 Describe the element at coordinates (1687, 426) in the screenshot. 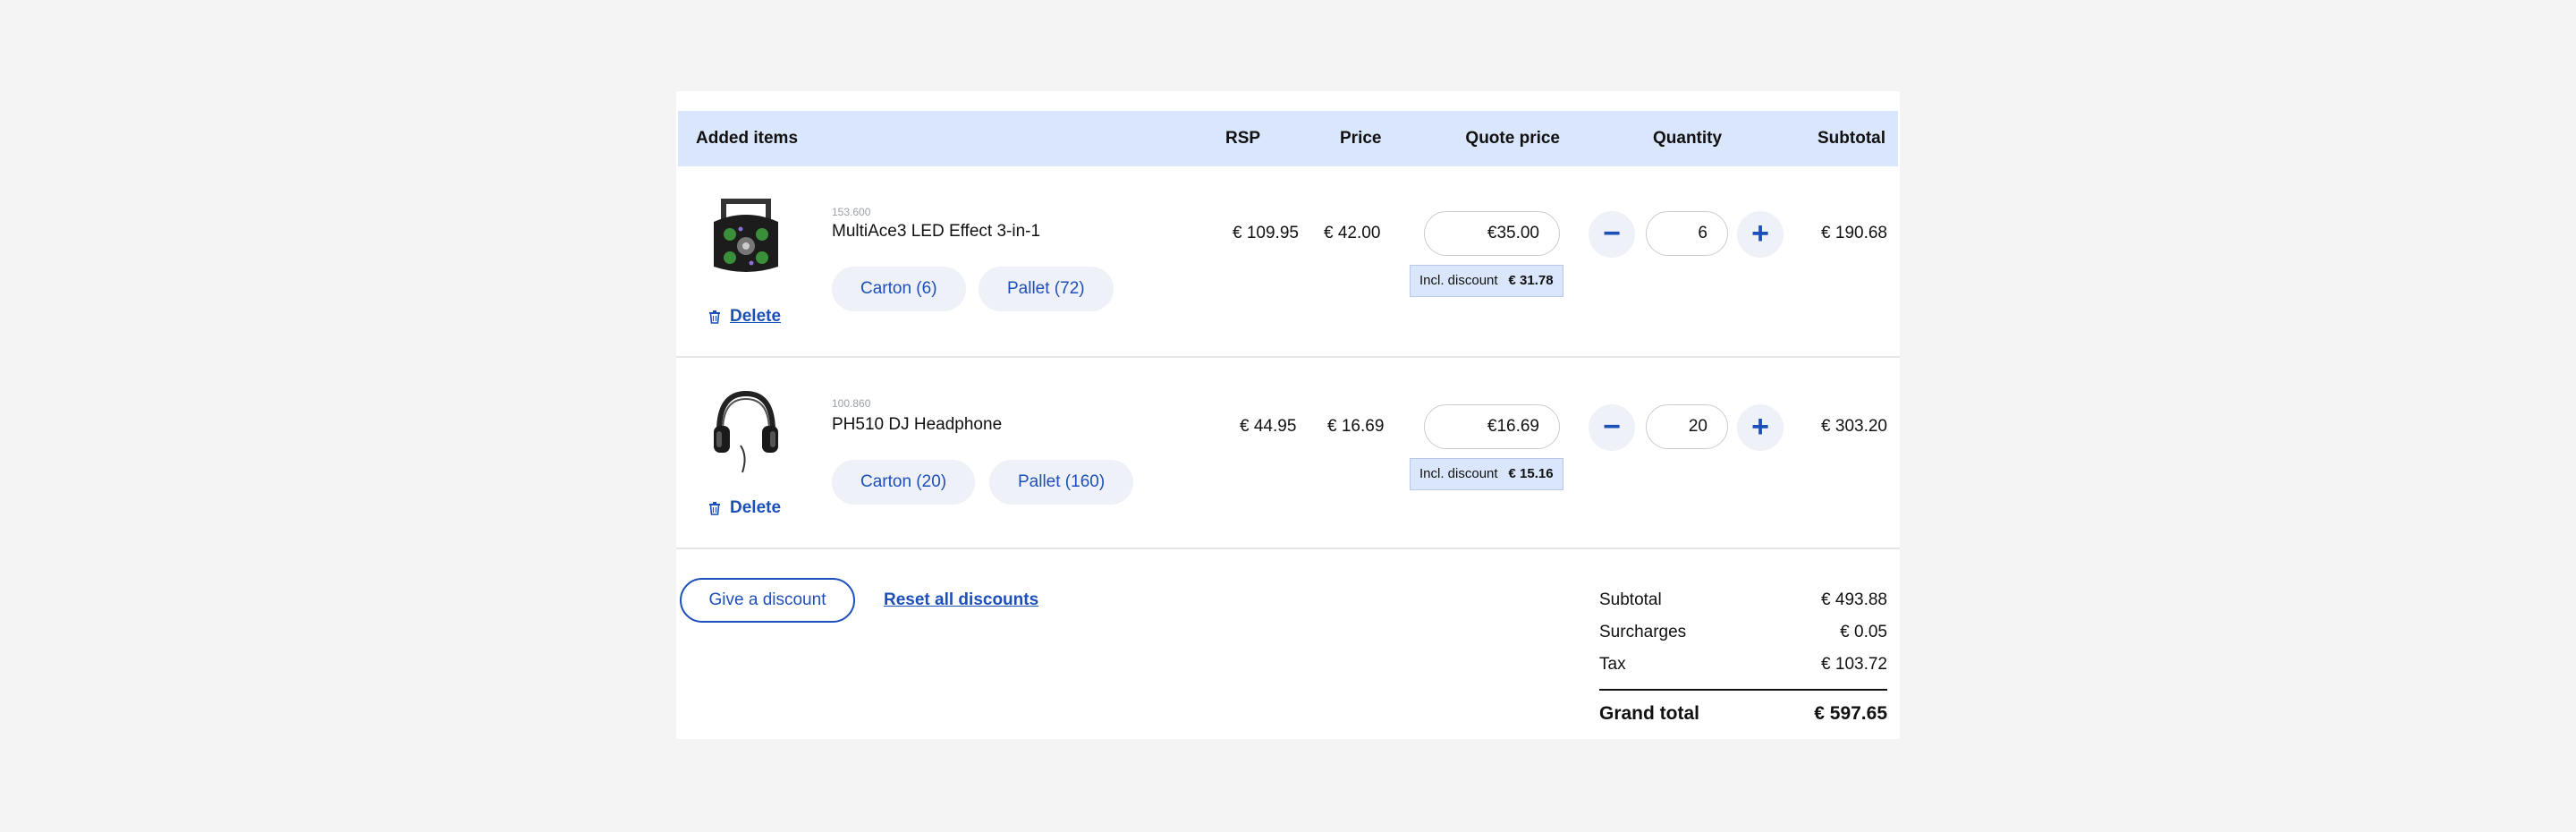

I see `quantity-input: 20` at that location.